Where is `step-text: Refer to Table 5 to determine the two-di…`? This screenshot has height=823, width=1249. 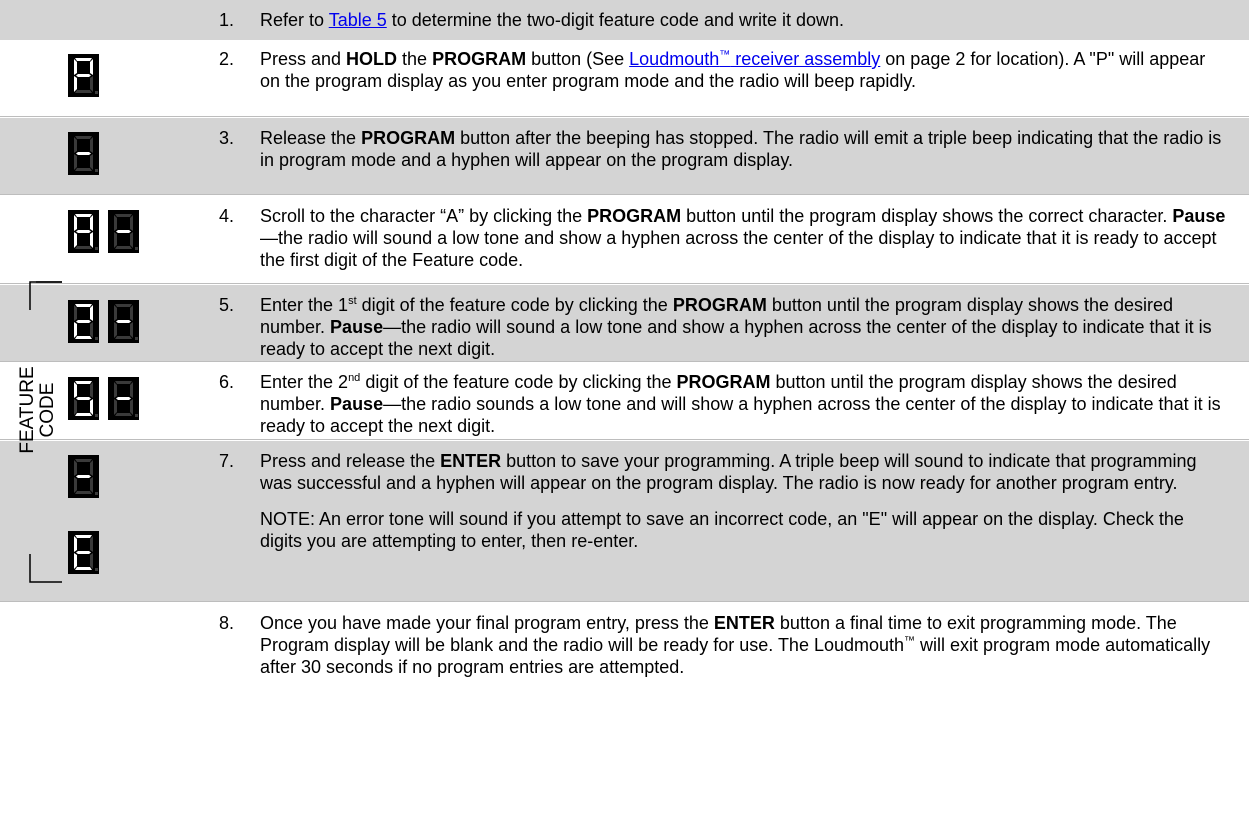 step-text: Refer to Table 5 to determine the two-di… is located at coordinates (552, 20).